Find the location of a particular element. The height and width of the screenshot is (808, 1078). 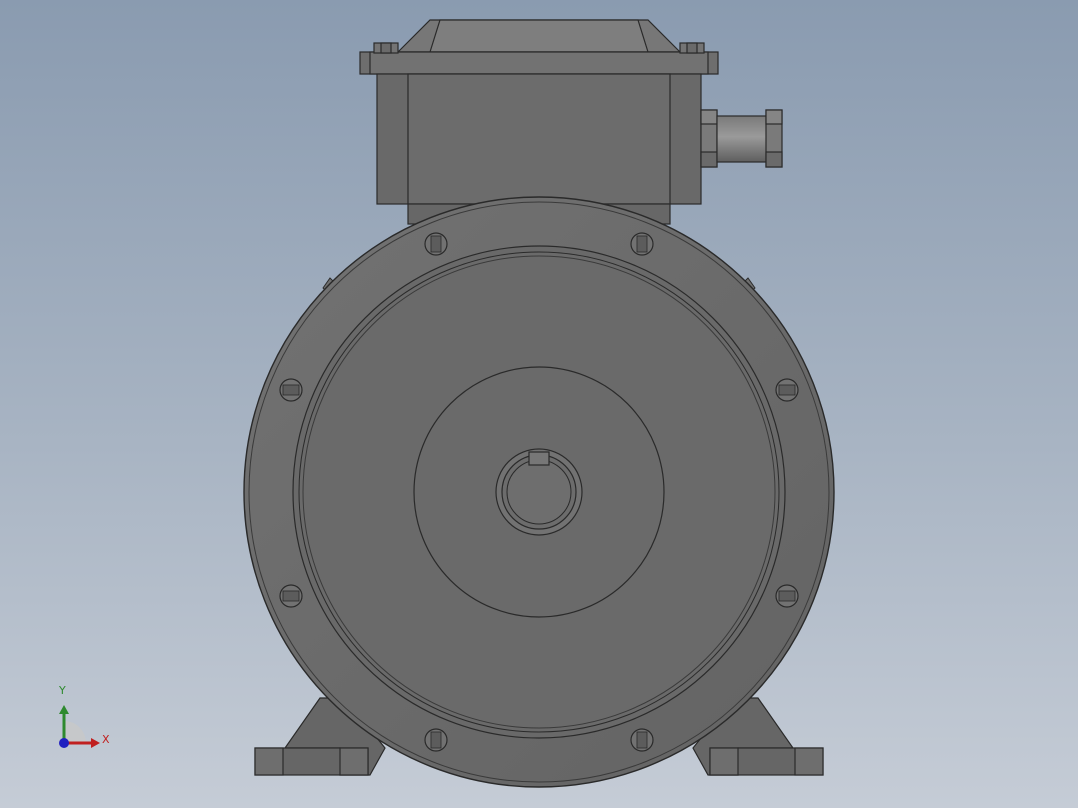

bolt-top-left is located at coordinates (436, 244).